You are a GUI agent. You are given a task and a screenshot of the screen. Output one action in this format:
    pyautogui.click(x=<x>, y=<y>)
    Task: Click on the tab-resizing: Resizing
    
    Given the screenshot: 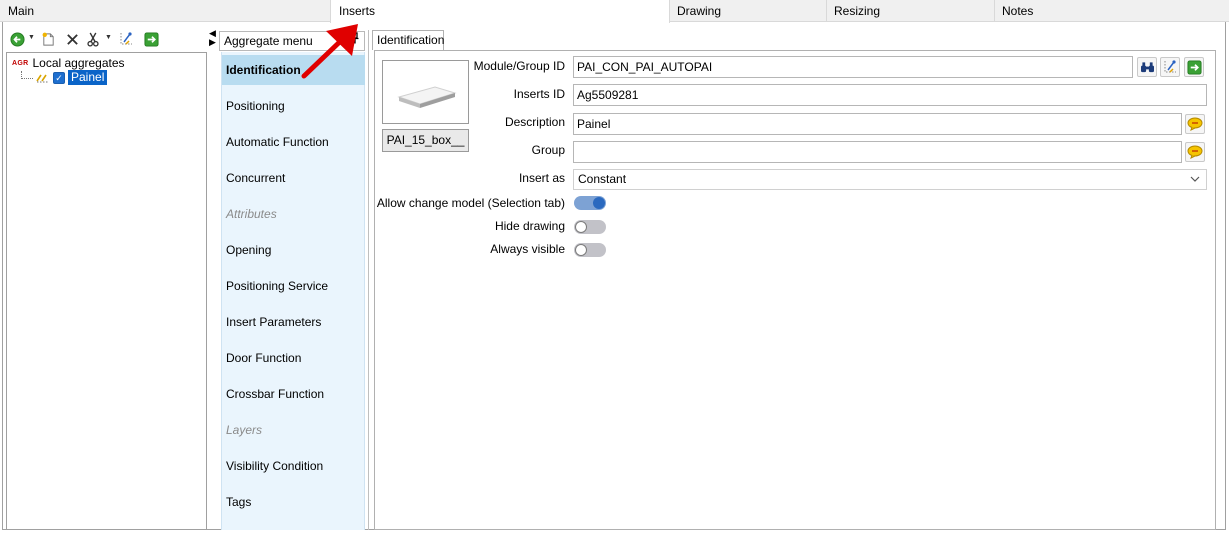 What is the action you would take?
    pyautogui.click(x=910, y=11)
    